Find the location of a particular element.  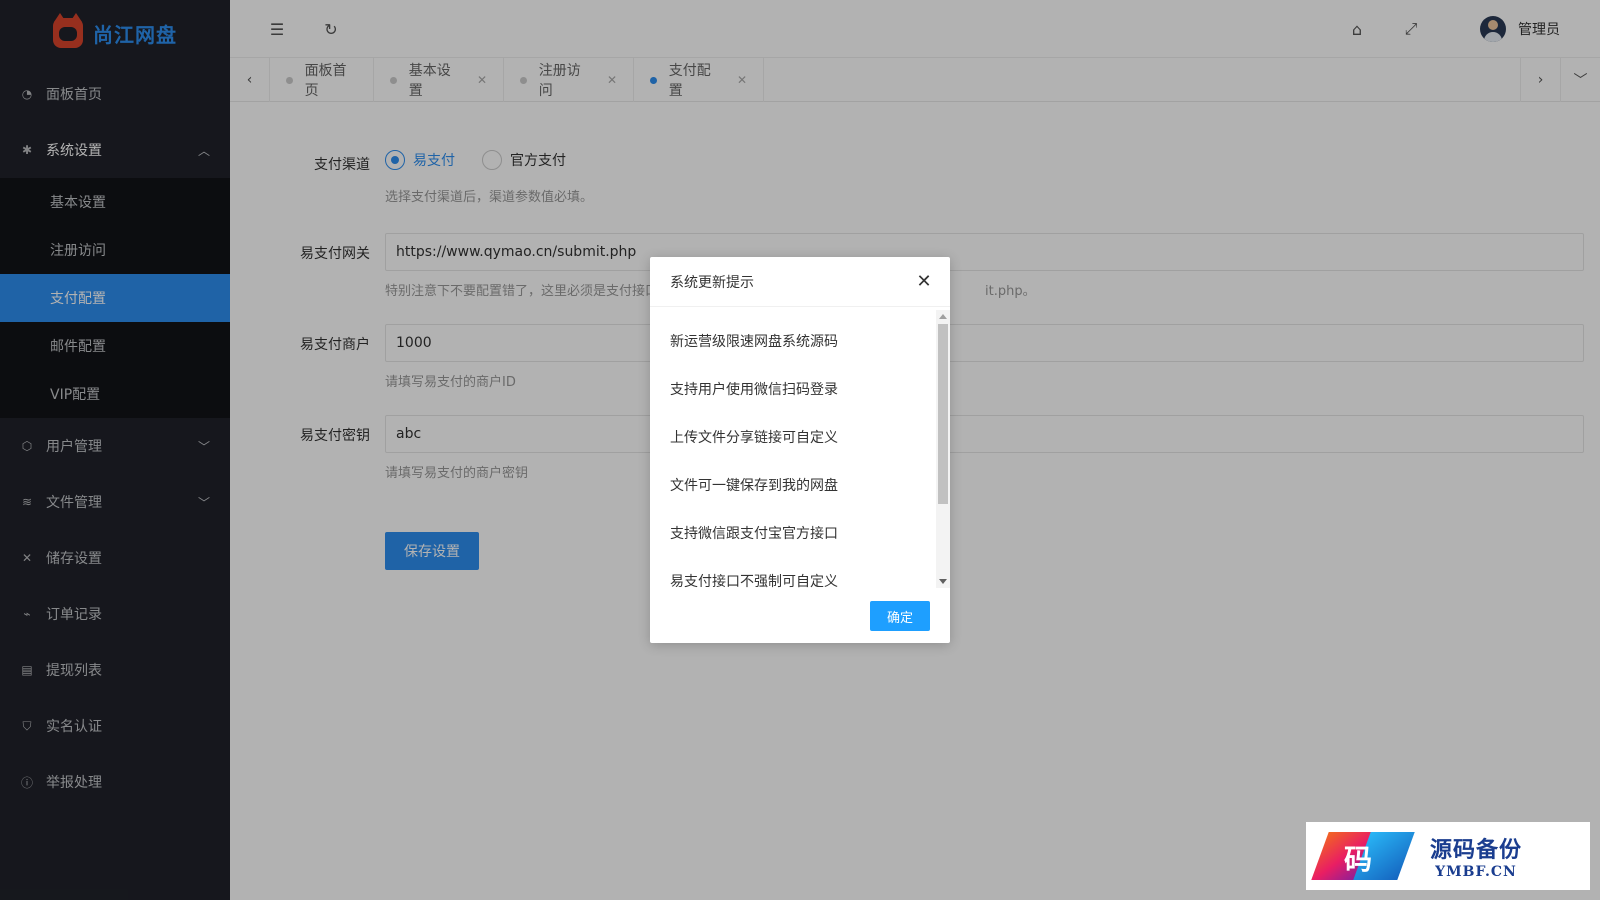

close-icon: ✕ is located at coordinates (924, 281).